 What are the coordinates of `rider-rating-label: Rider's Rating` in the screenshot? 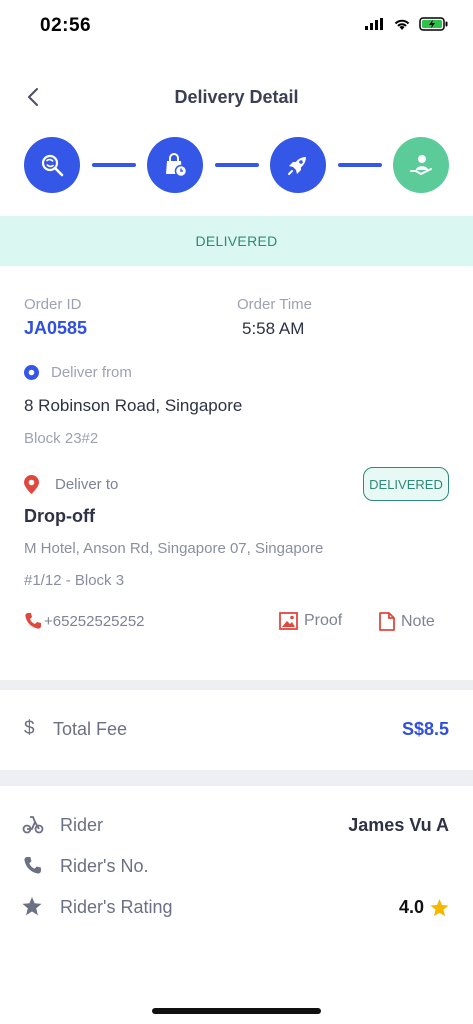 It's located at (116, 907).